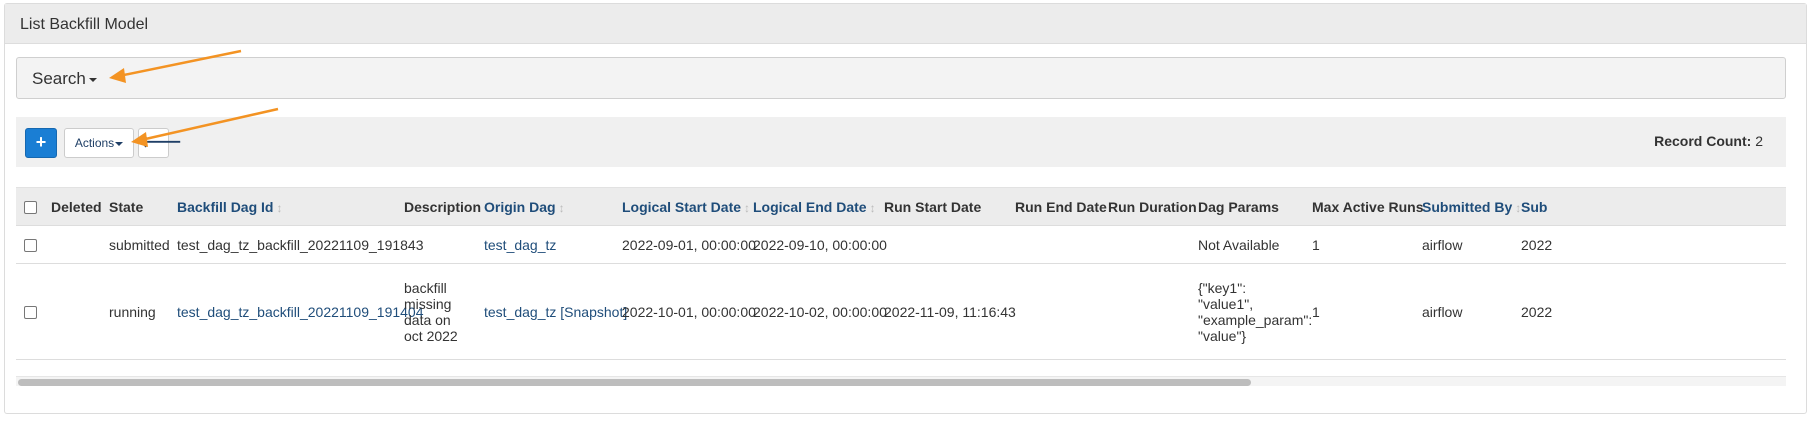 The height and width of the screenshot is (427, 1813). Describe the element at coordinates (520, 206) in the screenshot. I see `column-label: Origin Dag` at that location.